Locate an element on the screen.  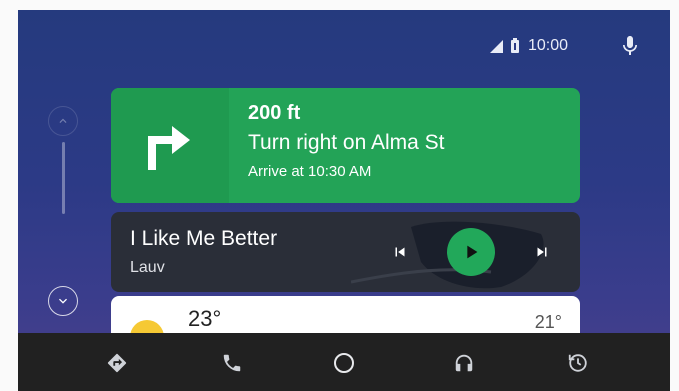
maneuver-instruction: Turn right on Alma St is located at coordinates (346, 142).